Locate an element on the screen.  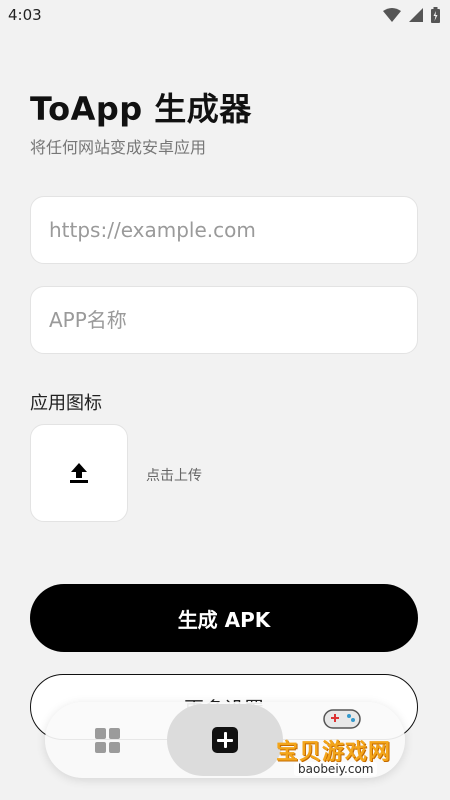
status-icons is located at coordinates (411, 15).